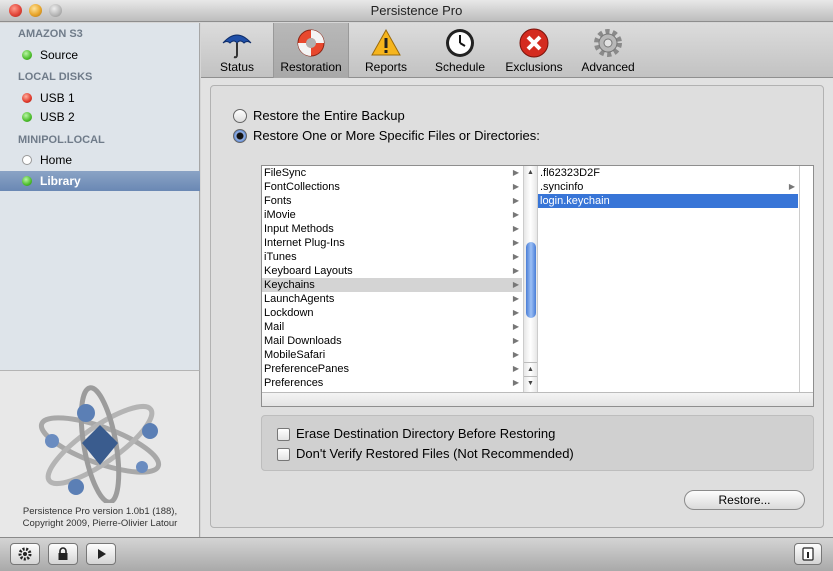  I want to click on list-item-selected: Keychains ▶, so click(392, 285).